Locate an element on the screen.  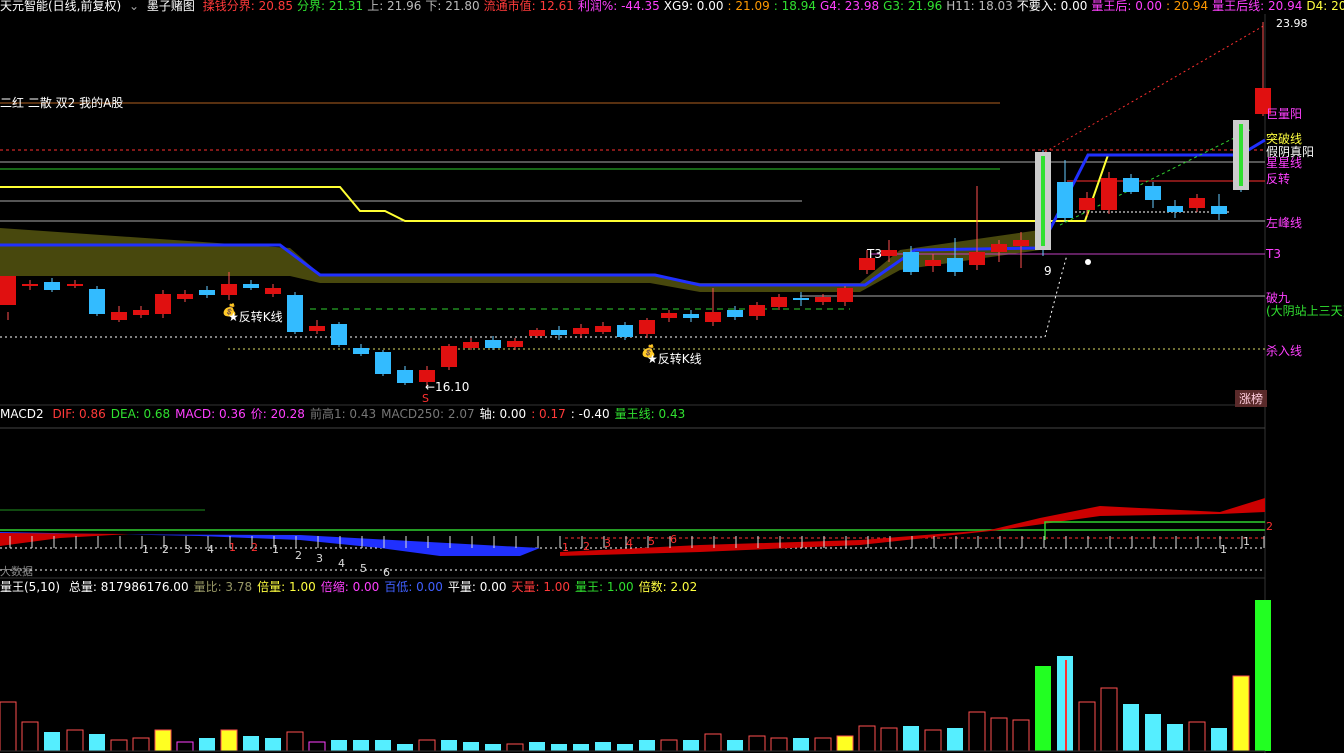
limit-up-badge: 涨榜 is located at coordinates (1251, 398).